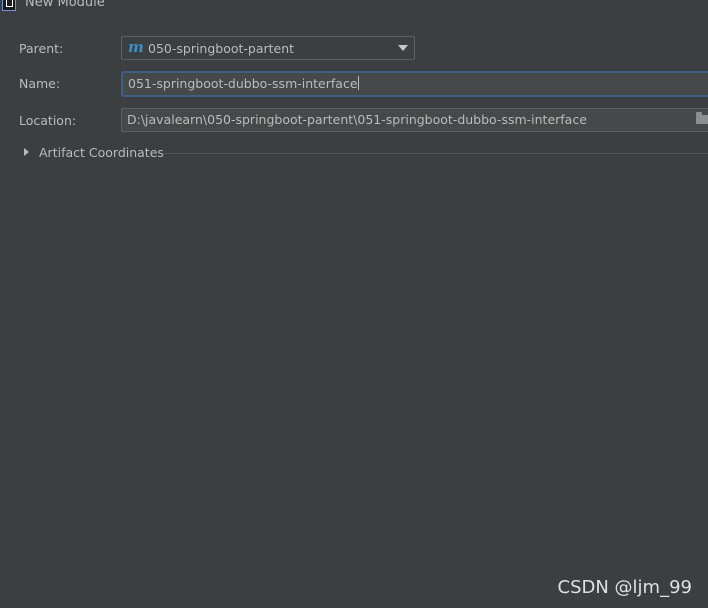 The height and width of the screenshot is (608, 708). Describe the element at coordinates (221, 48) in the screenshot. I see `parent-value: 050-springboot-partent` at that location.